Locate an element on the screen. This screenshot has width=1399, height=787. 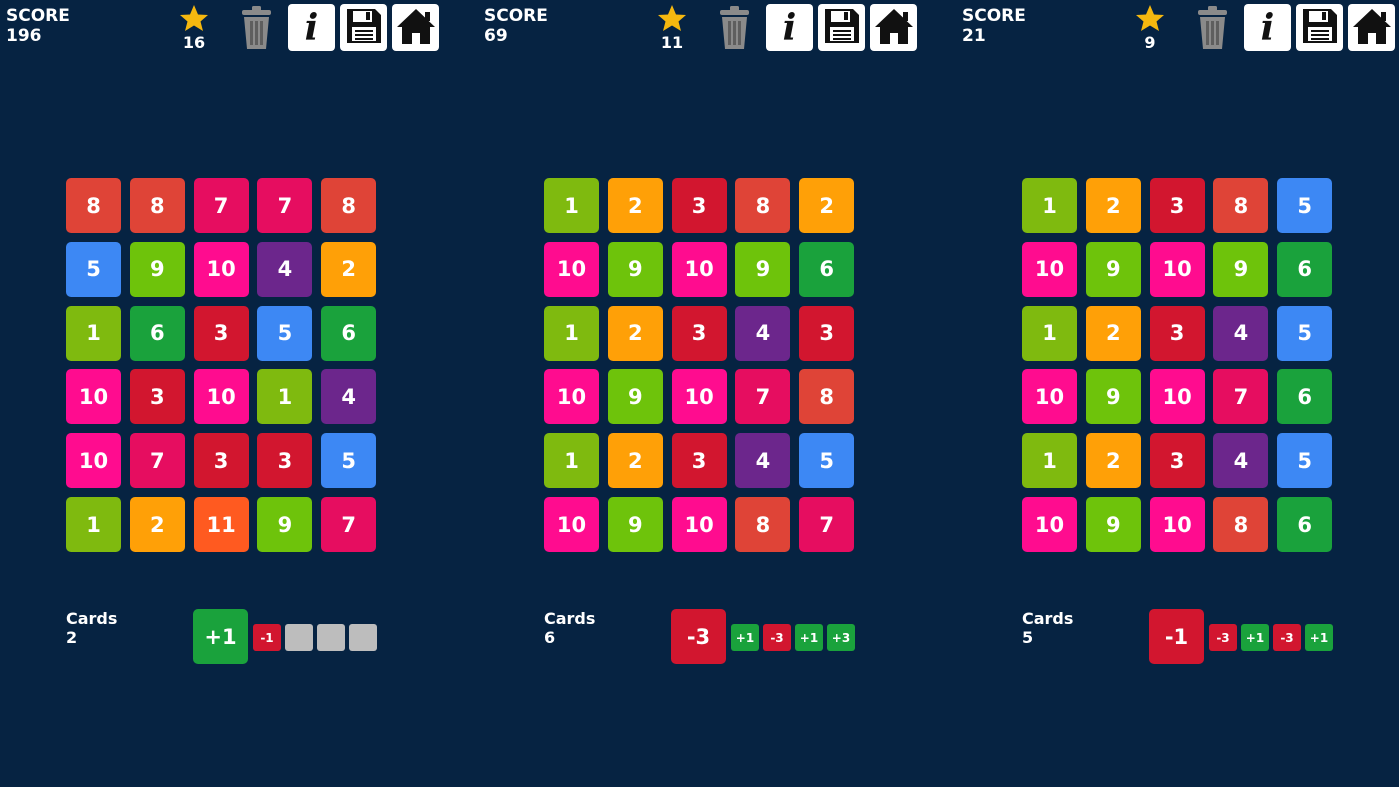
current-card: -1 is located at coordinates (1176, 636).